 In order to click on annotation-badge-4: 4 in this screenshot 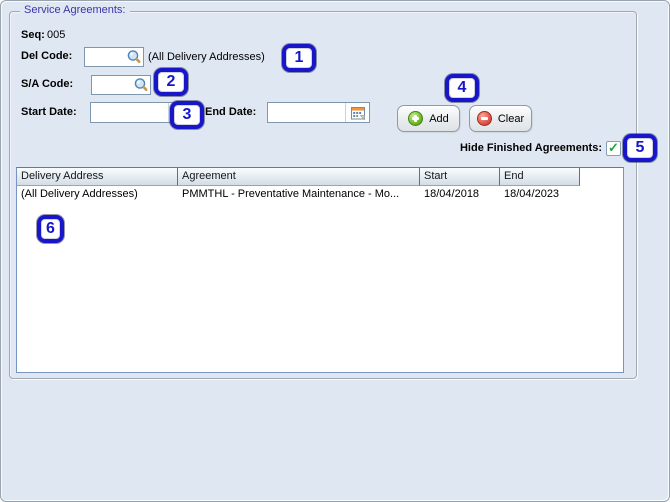, I will do `click(462, 88)`.